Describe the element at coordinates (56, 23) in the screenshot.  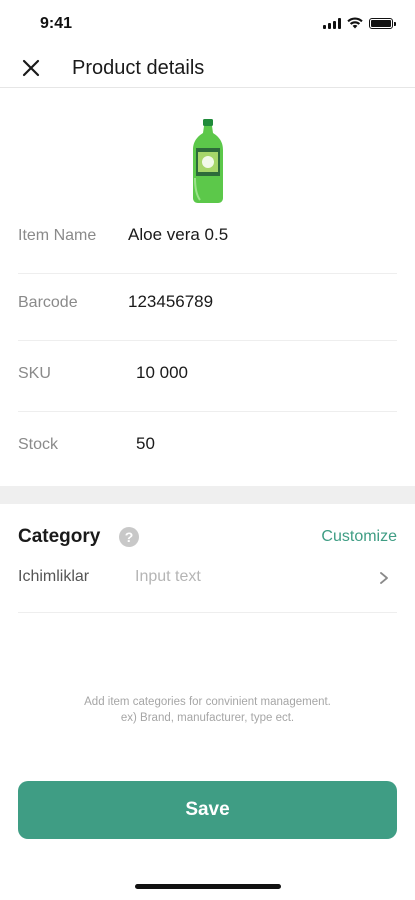
I see `status-time: 9:41` at that location.